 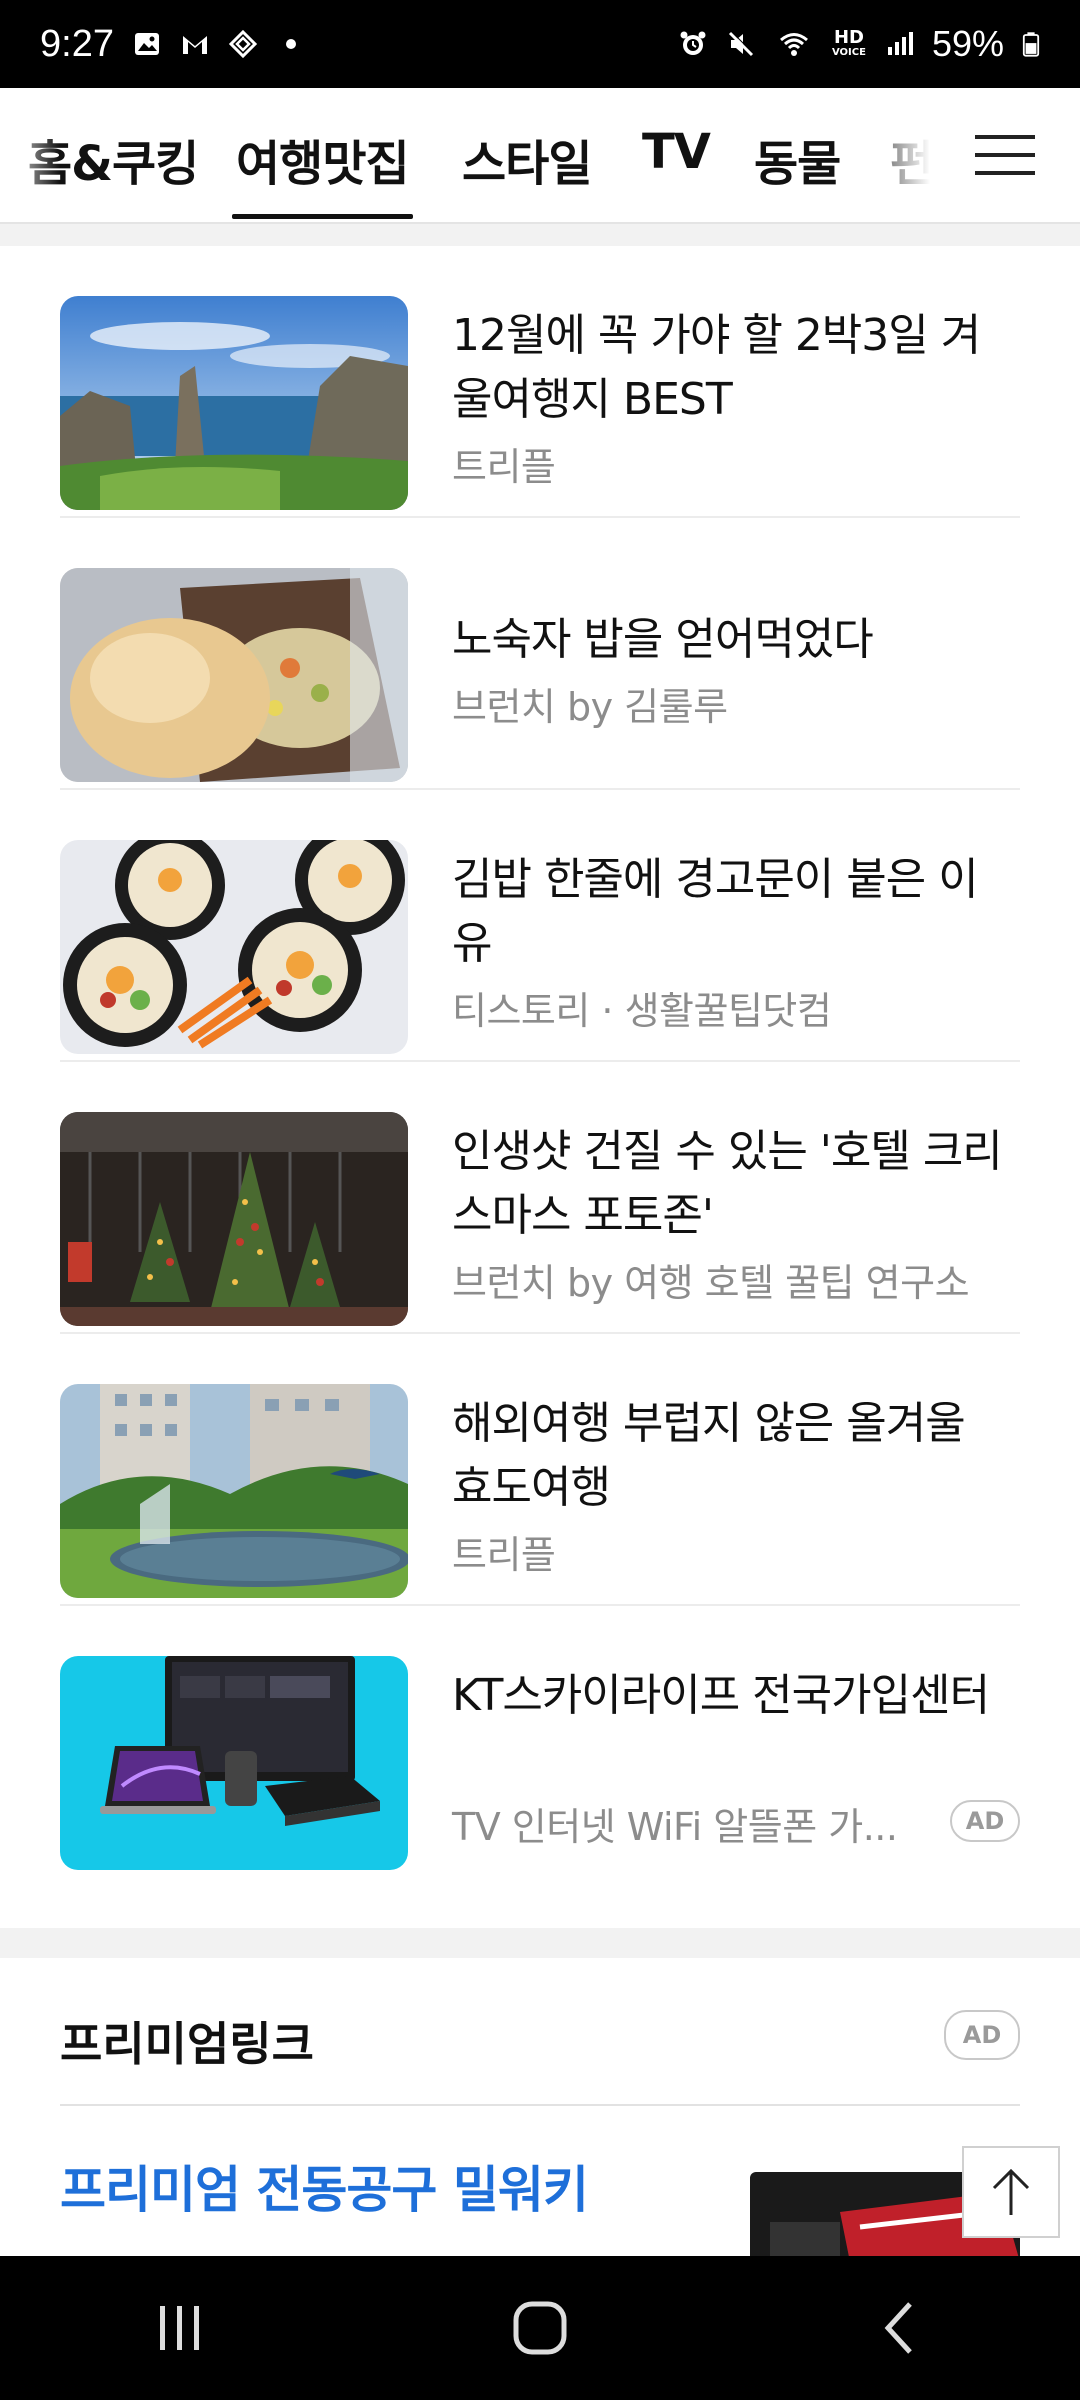 What do you see at coordinates (540, 2105) in the screenshot?
I see `premium-divider` at bounding box center [540, 2105].